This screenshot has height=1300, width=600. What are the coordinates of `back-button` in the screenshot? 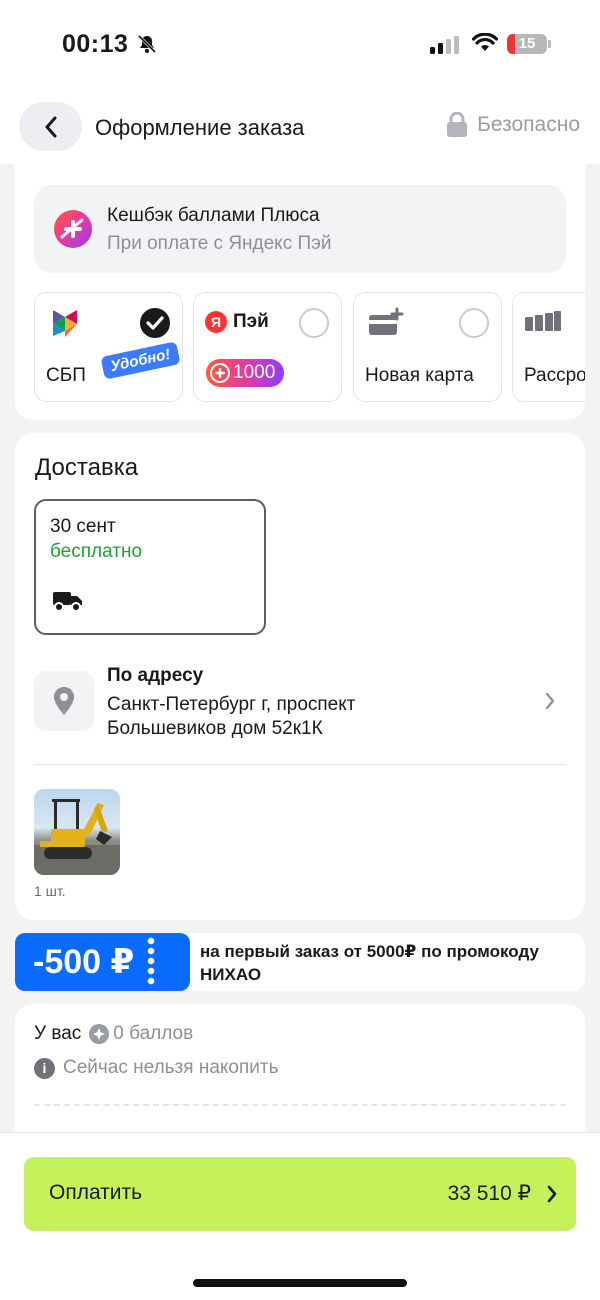 It's located at (50, 126).